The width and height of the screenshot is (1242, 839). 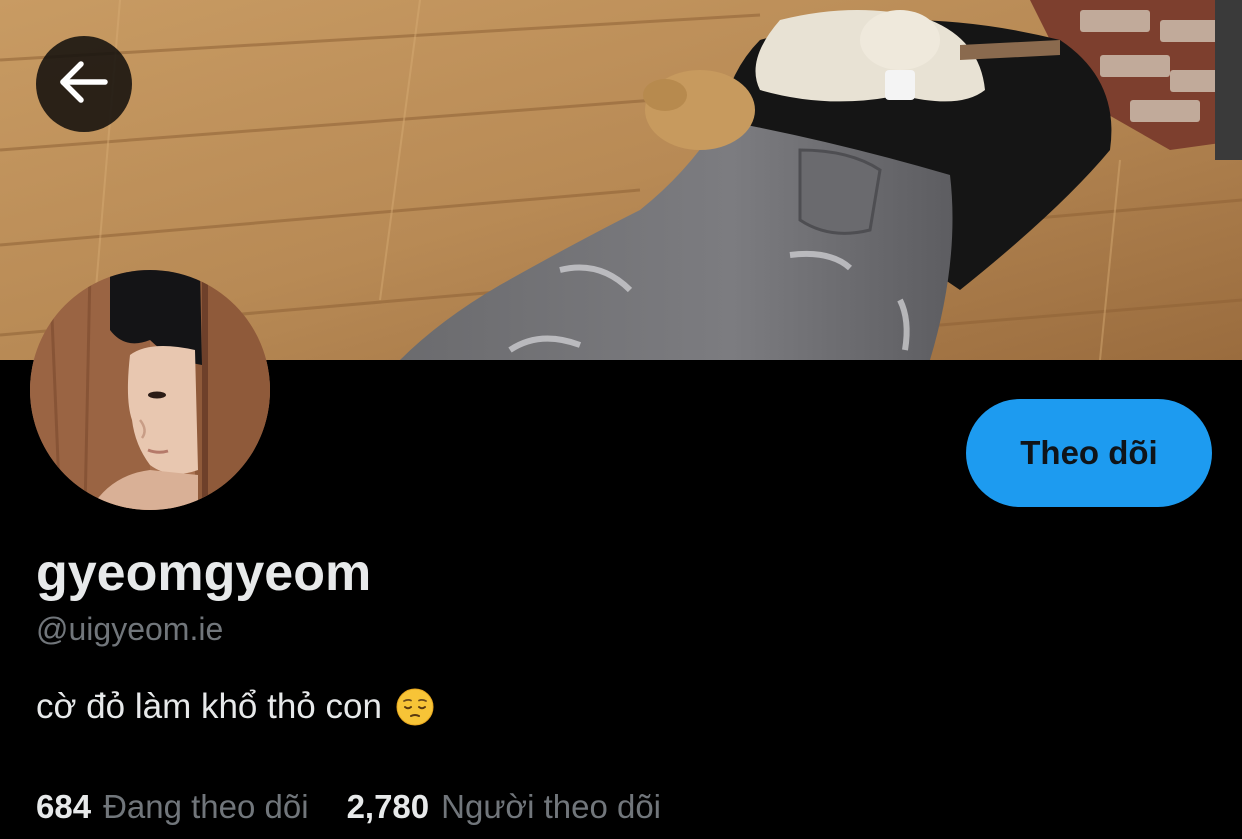 What do you see at coordinates (388, 806) in the screenshot?
I see `followers-count: 2,780` at bounding box center [388, 806].